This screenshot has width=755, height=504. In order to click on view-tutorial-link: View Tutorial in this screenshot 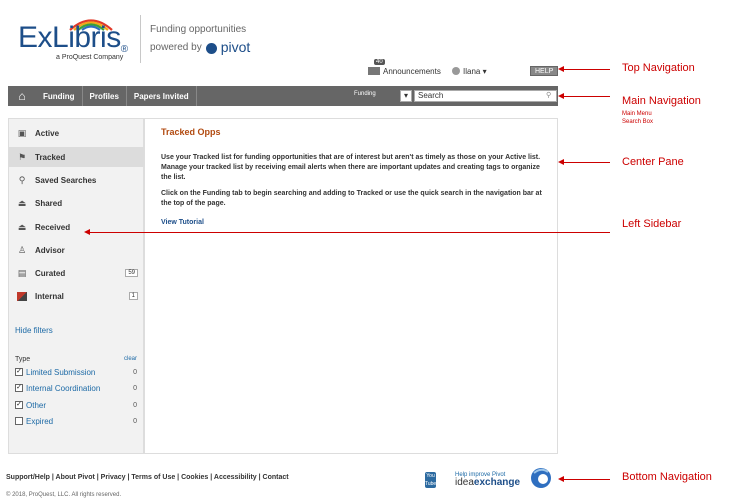, I will do `click(182, 222)`.